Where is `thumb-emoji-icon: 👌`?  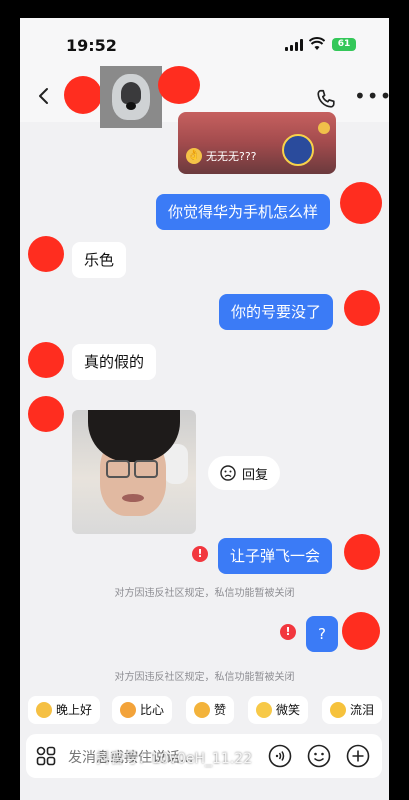
thumb-emoji-icon: 👌 is located at coordinates (194, 156).